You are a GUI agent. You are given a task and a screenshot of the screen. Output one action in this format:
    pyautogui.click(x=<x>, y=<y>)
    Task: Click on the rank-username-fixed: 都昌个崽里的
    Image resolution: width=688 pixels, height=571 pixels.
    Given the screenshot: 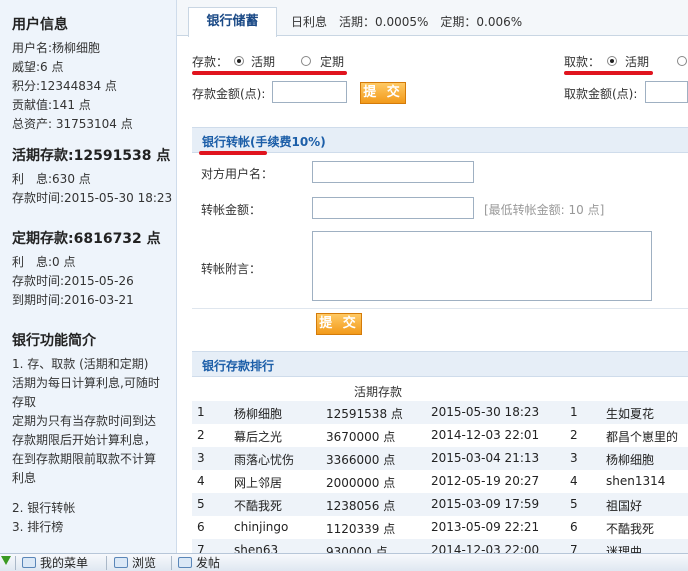 What is the action you would take?
    pyautogui.click(x=642, y=436)
    